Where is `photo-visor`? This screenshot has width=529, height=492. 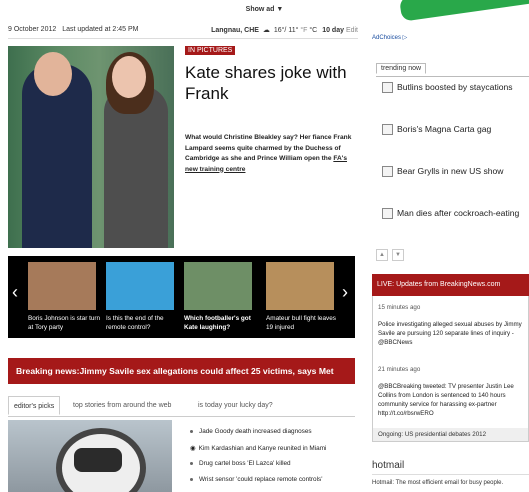 photo-visor is located at coordinates (98, 460).